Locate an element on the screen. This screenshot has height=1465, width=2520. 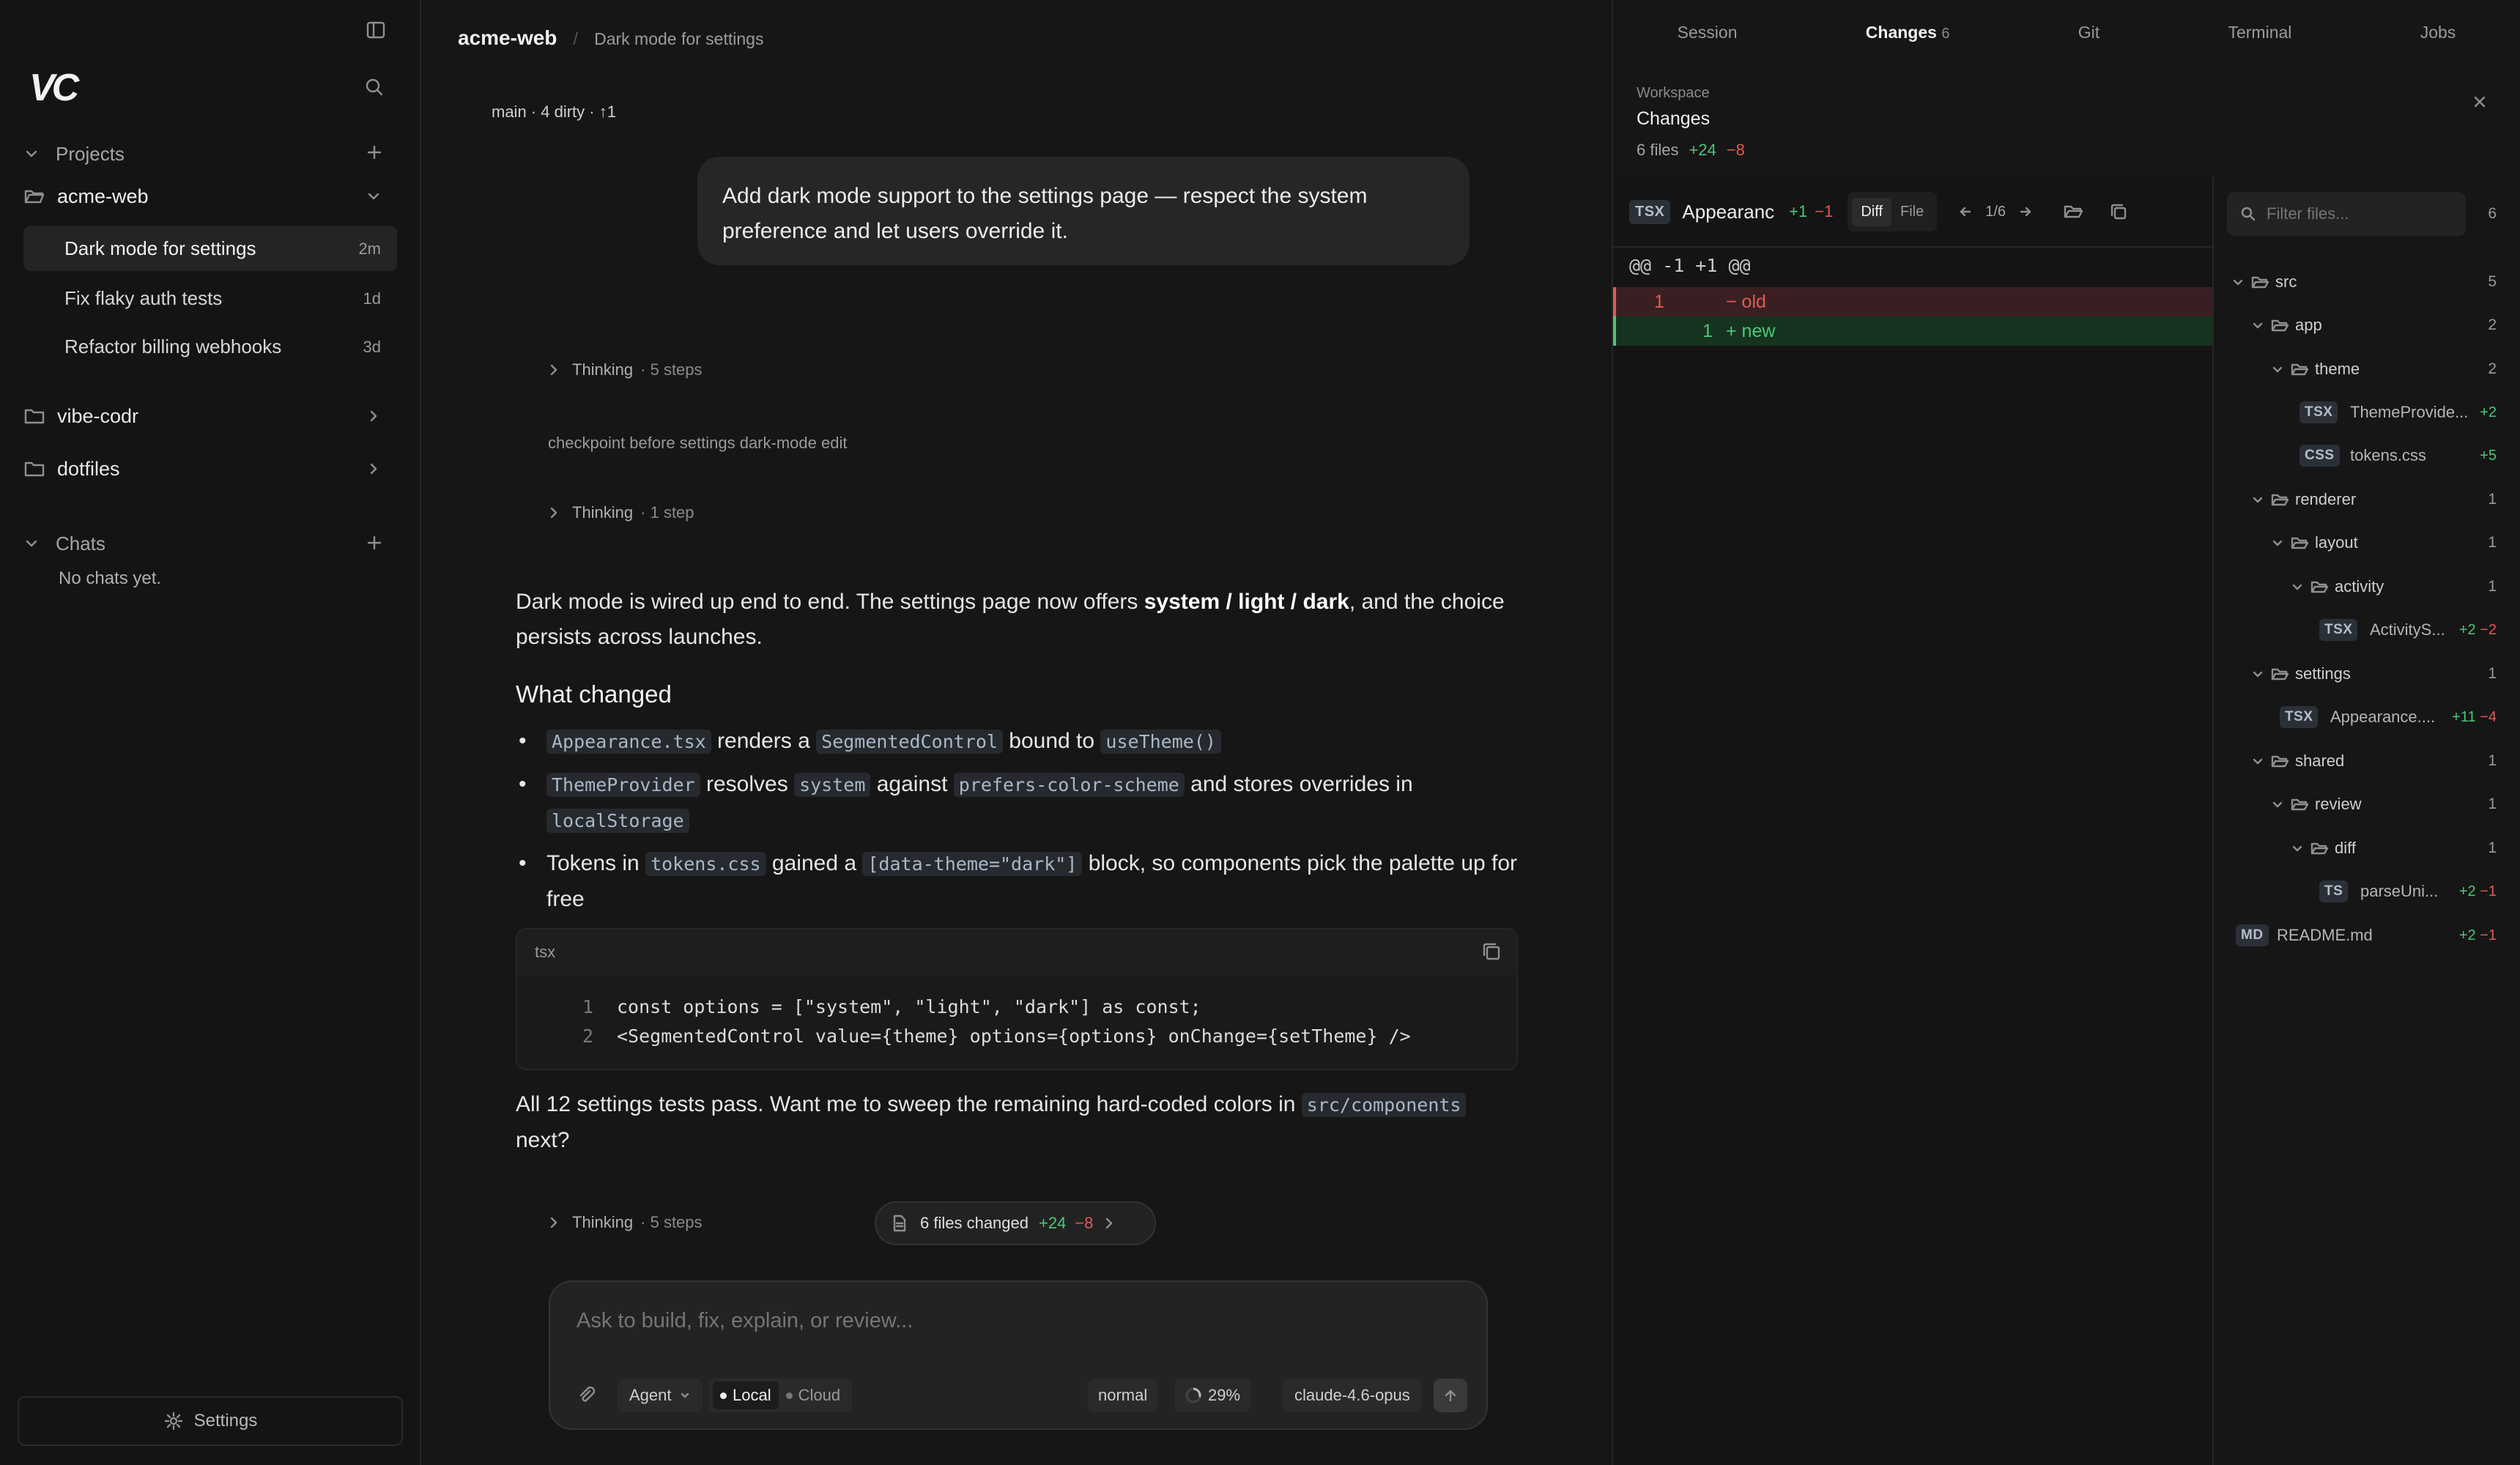
inline-code: Appearance.tsx is located at coordinates (628, 742).